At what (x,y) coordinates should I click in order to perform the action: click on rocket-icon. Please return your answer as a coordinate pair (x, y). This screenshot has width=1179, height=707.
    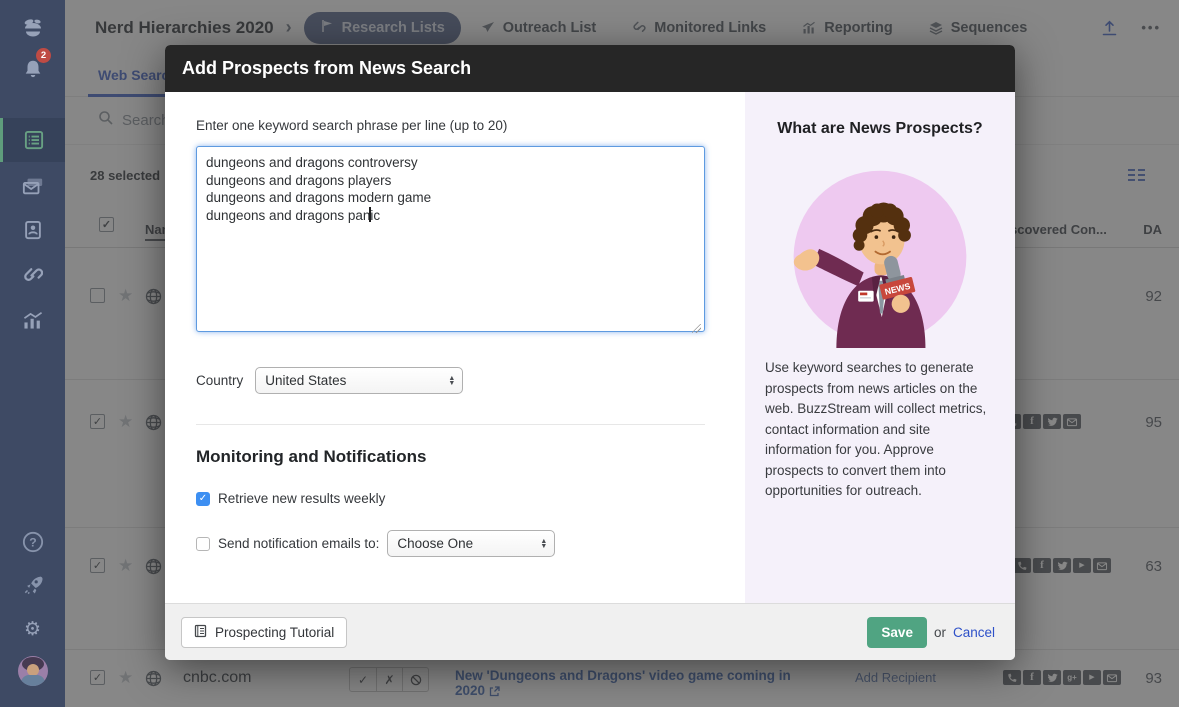
    Looking at the image, I should click on (32, 585).